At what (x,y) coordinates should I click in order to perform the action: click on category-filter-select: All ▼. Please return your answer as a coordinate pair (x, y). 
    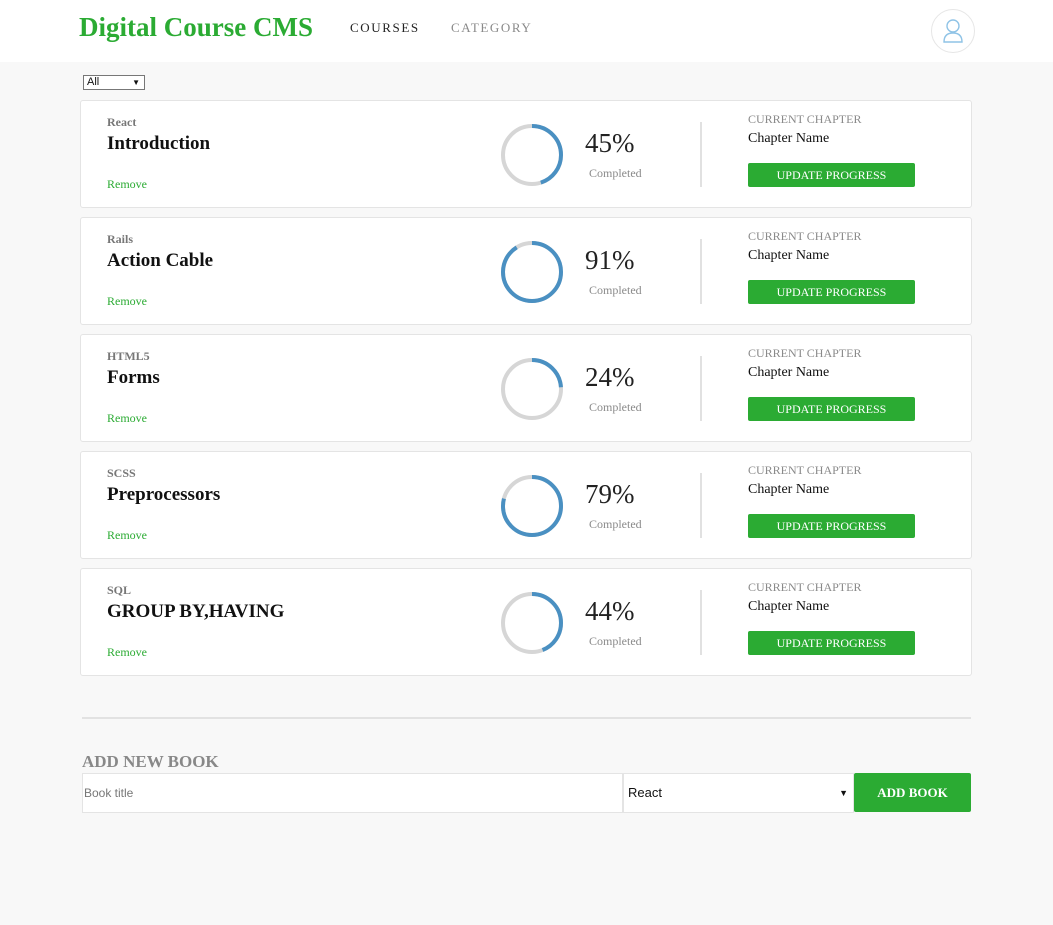
    Looking at the image, I should click on (114, 82).